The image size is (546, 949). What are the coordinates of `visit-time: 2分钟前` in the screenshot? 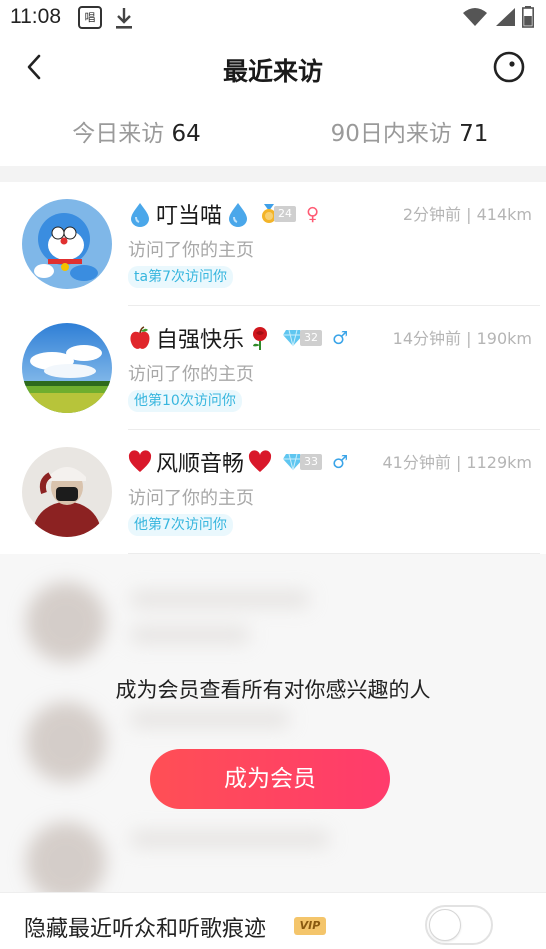 It's located at (432, 214).